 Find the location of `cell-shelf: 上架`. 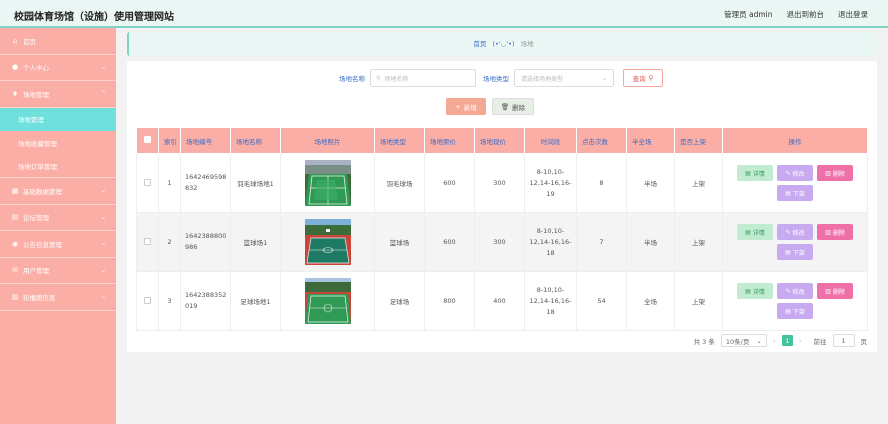

cell-shelf: 上架 is located at coordinates (698, 242).